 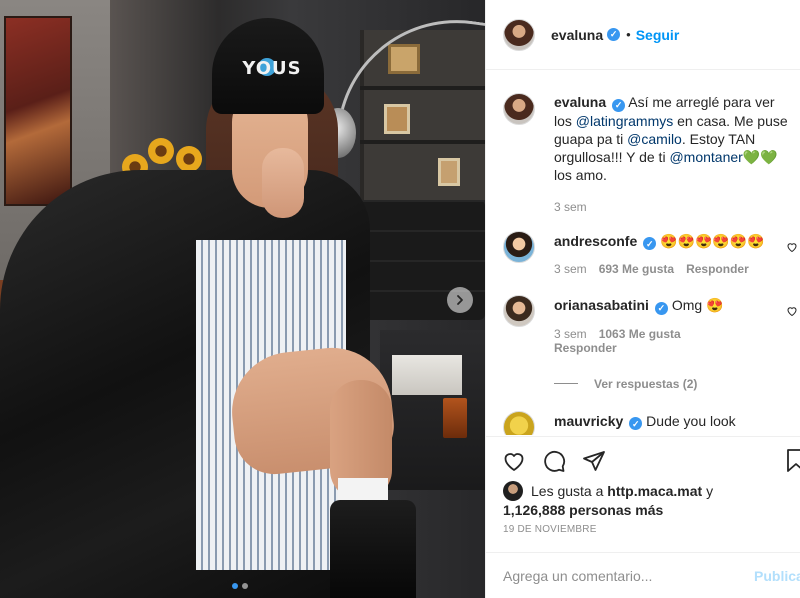 I want to click on bookmark-icon, so click(x=793, y=460).